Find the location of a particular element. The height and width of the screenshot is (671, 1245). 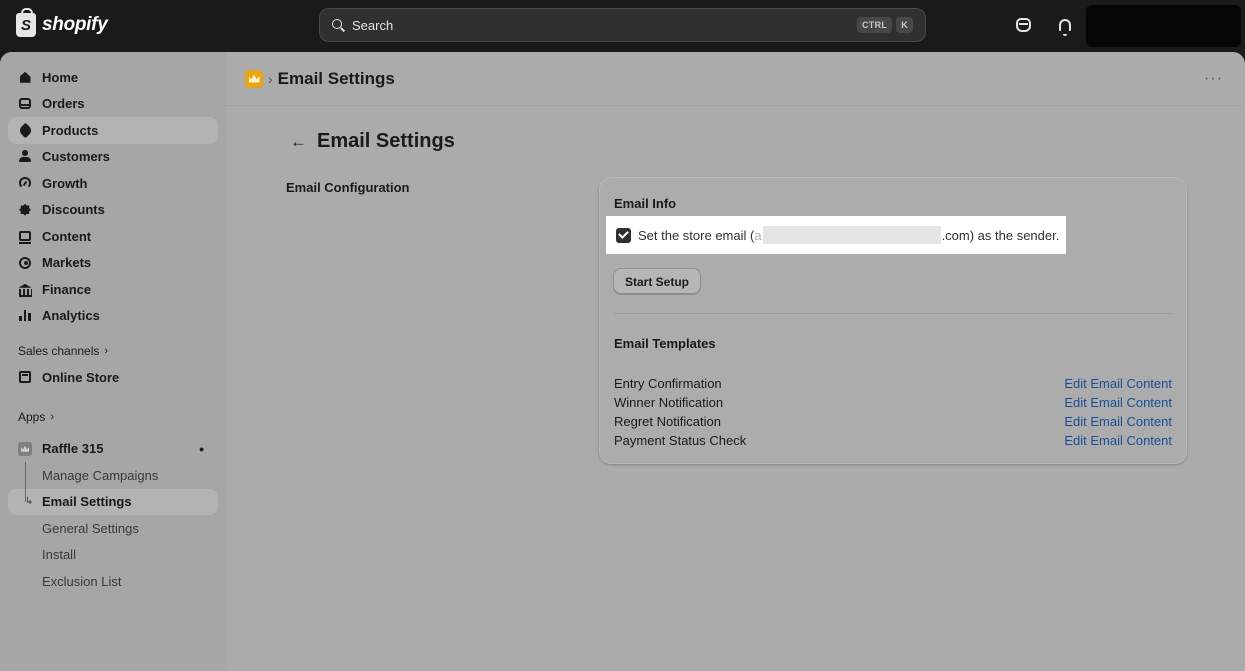

template-name: Winner Notification is located at coordinates (669, 402).